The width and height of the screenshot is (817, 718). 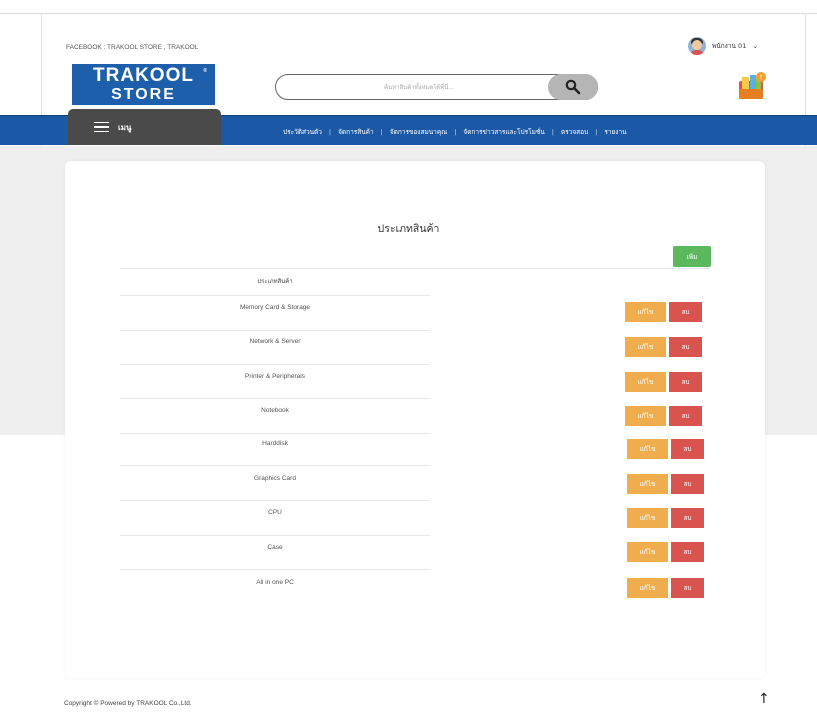 What do you see at coordinates (503, 132) in the screenshot?
I see `nav-item-4: จัดการข่าวสารและโปรโมชั่น` at bounding box center [503, 132].